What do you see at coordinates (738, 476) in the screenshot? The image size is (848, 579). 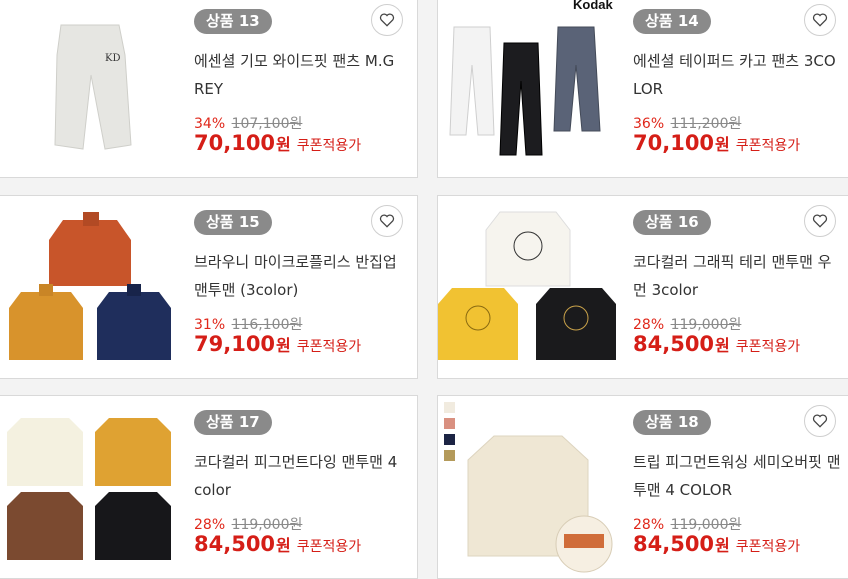 I see `product-title: 트립 피그먼트워싱 세미오버핏 맨투맨 4 COLOR` at bounding box center [738, 476].